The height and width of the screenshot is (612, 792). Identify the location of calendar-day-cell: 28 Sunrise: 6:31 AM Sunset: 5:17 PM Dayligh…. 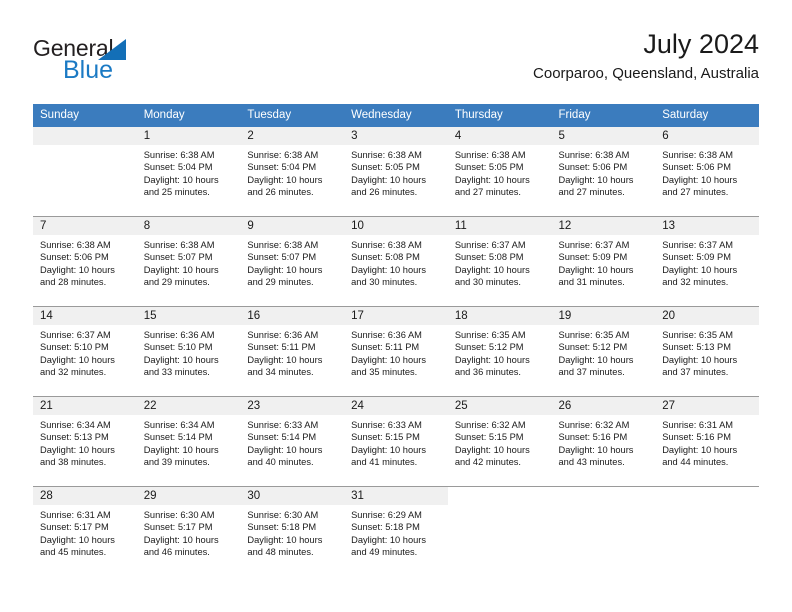
(85, 531).